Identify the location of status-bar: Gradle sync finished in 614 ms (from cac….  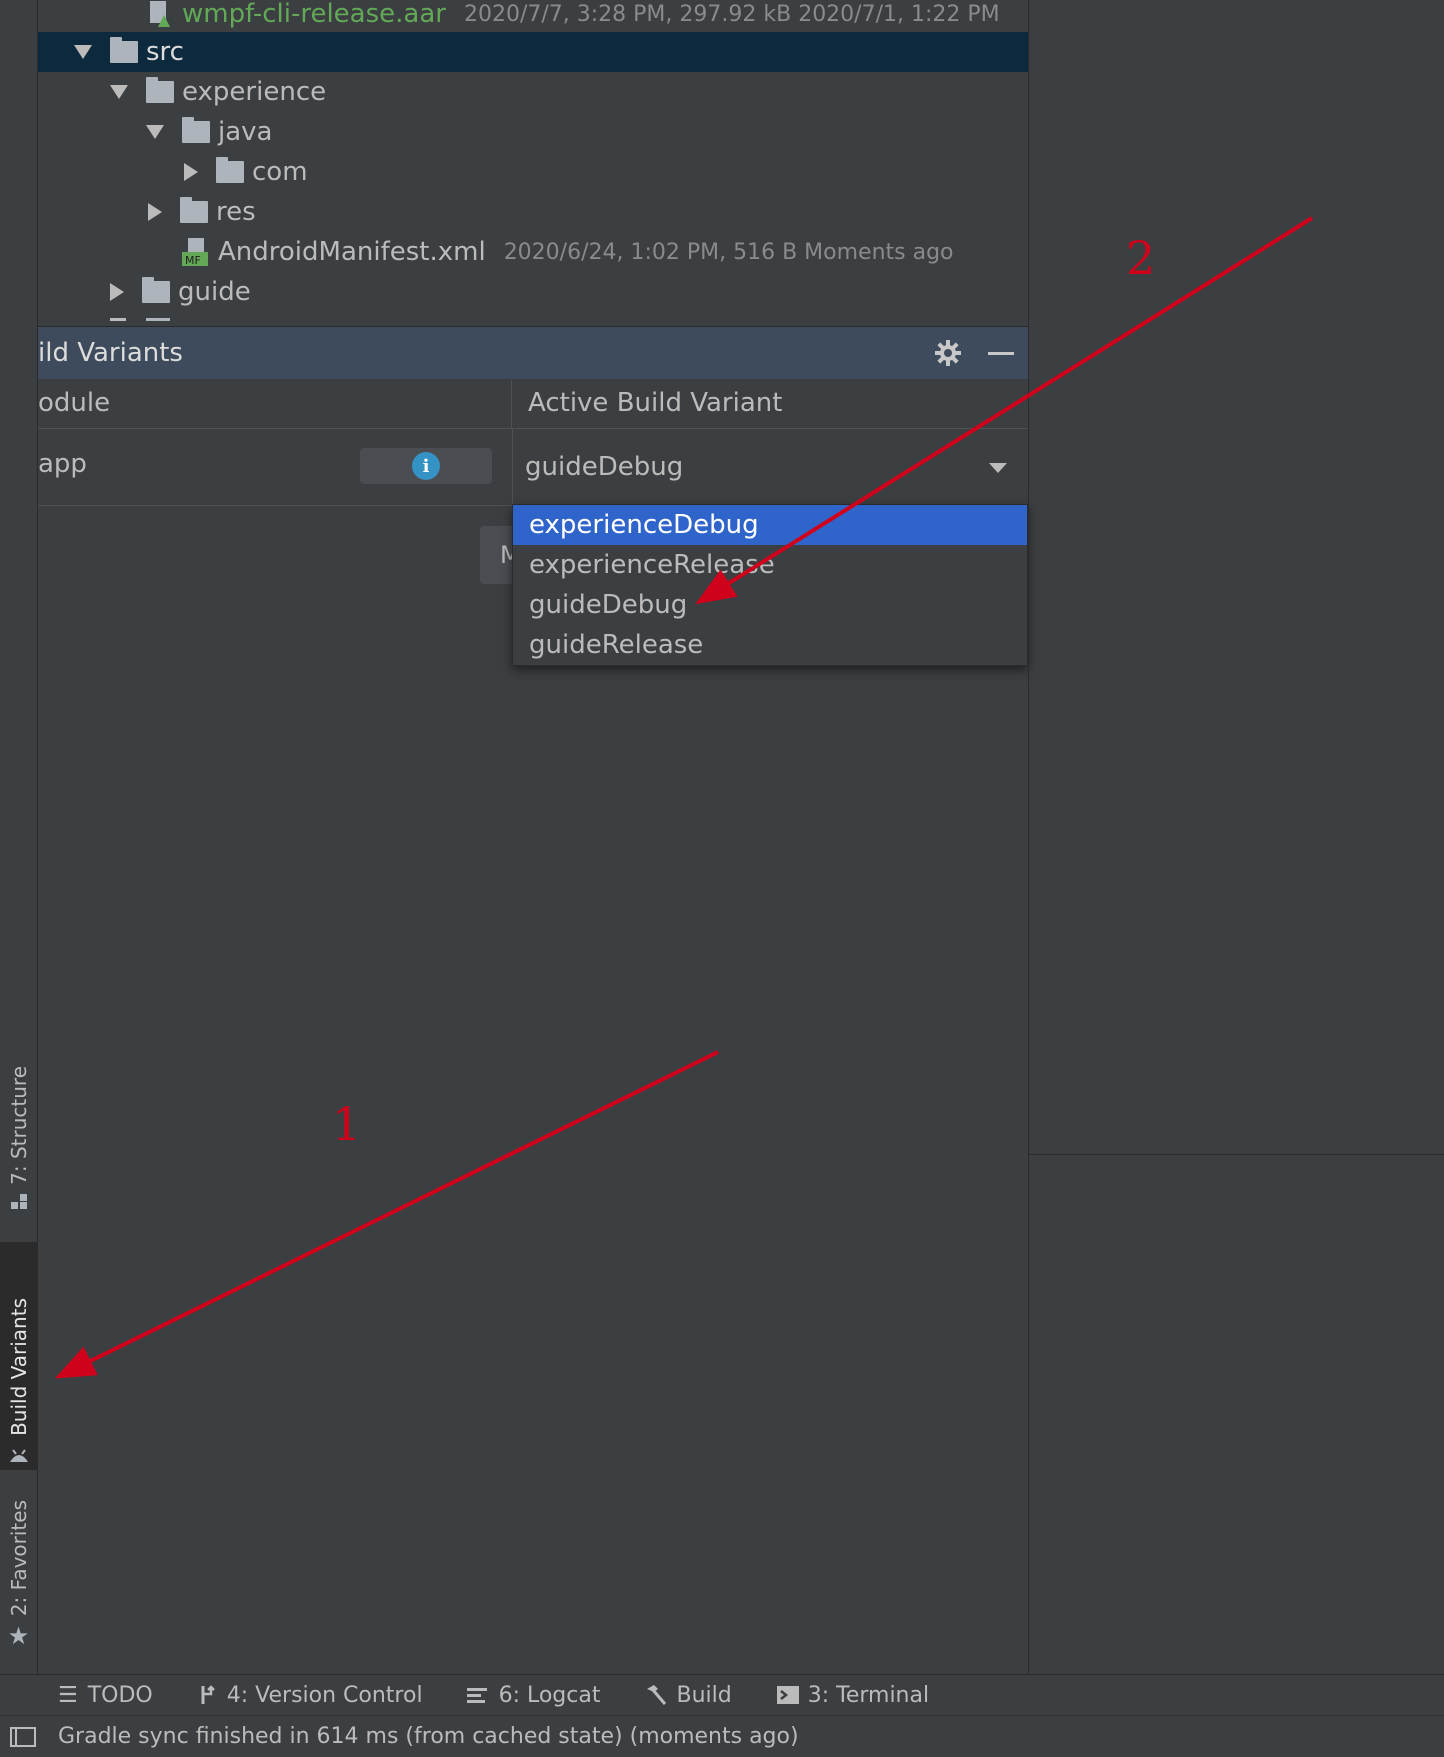
(722, 1736).